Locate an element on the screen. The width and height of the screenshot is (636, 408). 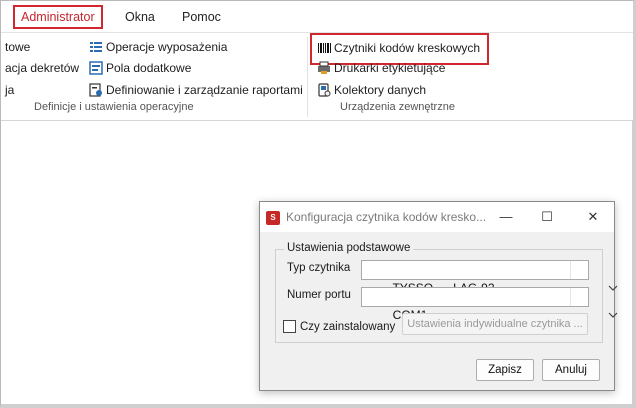
ribbon-item-label: Drukarki etykietujące is located at coordinates (390, 68).